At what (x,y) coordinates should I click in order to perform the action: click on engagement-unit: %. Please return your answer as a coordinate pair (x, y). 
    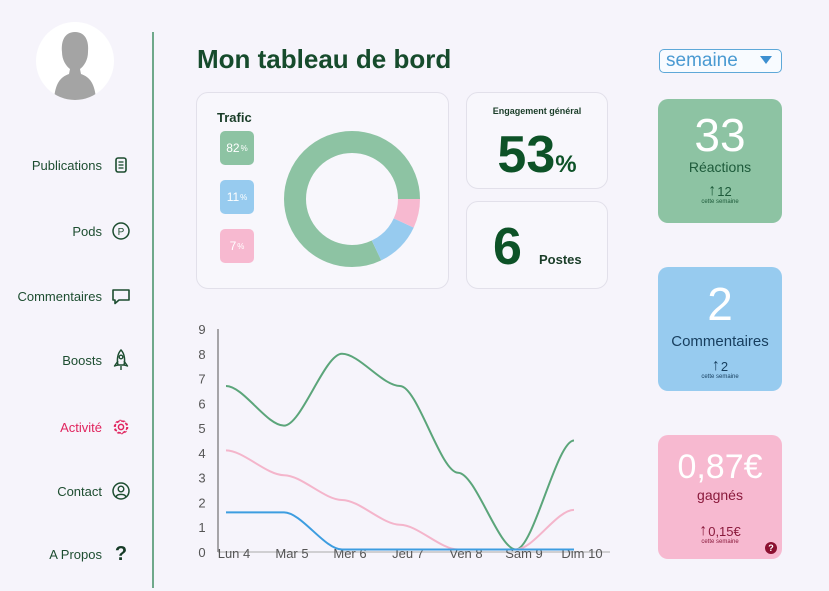
    Looking at the image, I should click on (566, 164).